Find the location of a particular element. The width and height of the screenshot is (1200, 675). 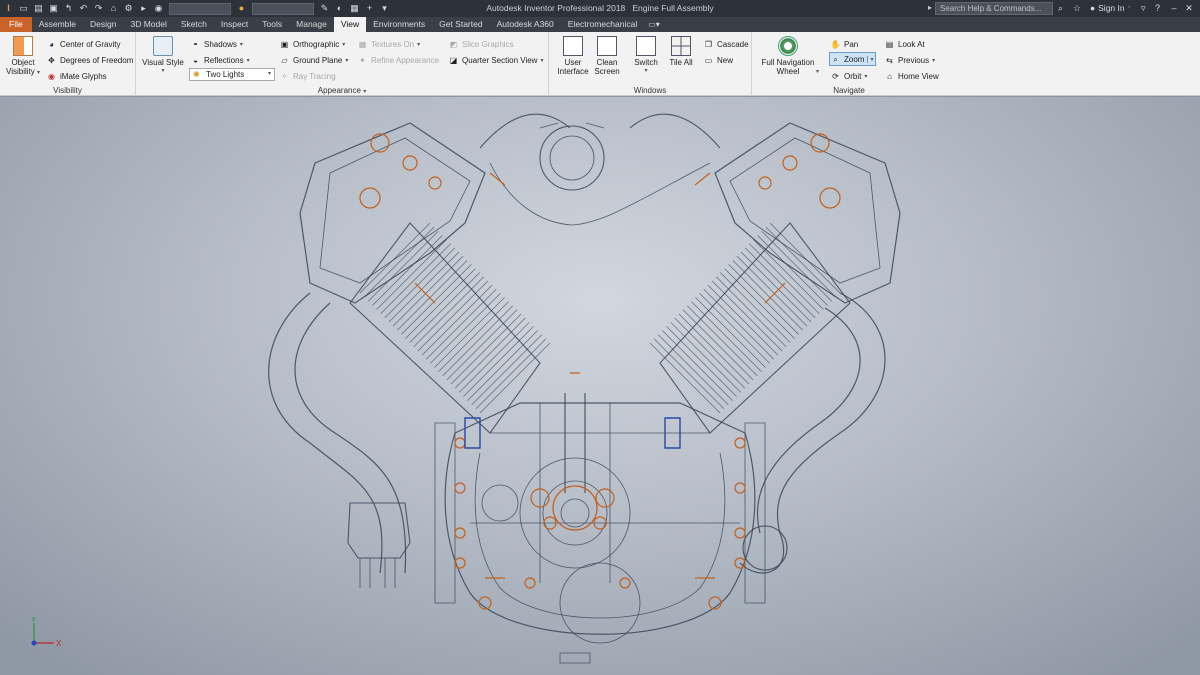

switch-icon is located at coordinates (646, 46).